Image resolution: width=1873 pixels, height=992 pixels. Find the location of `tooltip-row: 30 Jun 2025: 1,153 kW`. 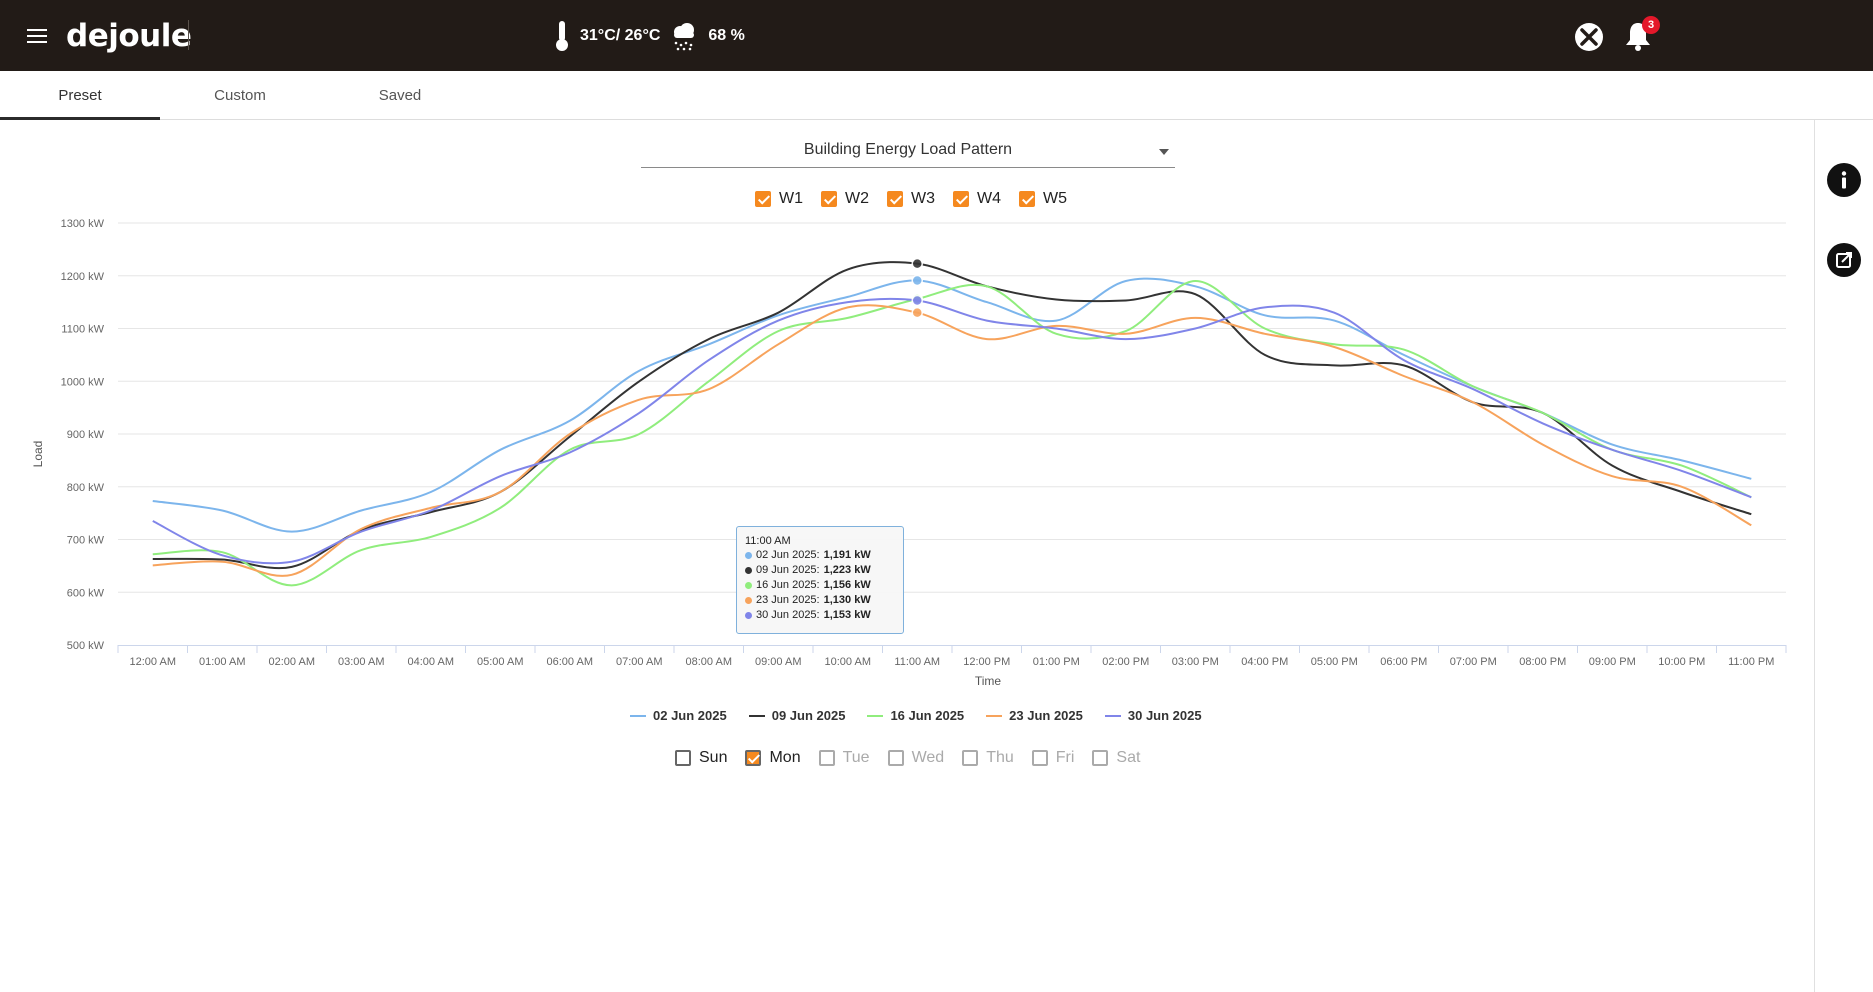

tooltip-row: 30 Jun 2025: 1,153 kW is located at coordinates (820, 615).